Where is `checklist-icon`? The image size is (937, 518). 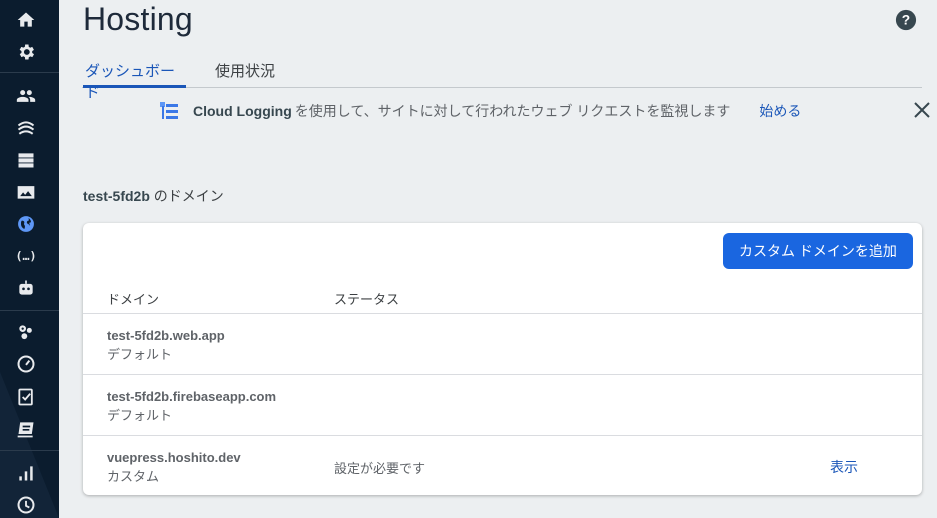
checklist-icon is located at coordinates (26, 397).